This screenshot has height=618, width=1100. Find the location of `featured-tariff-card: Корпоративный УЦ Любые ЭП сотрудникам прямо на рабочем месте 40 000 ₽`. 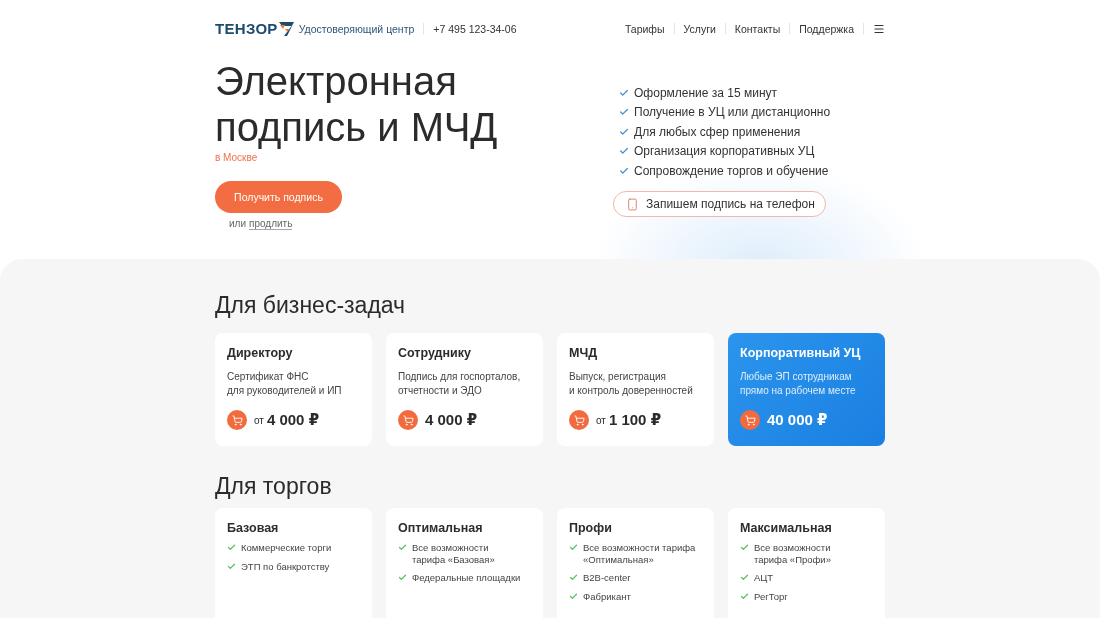

featured-tariff-card: Корпоративный УЦ Любые ЭП сотрудникам прямо на рабочем месте 40 000 ₽ is located at coordinates (806, 389).